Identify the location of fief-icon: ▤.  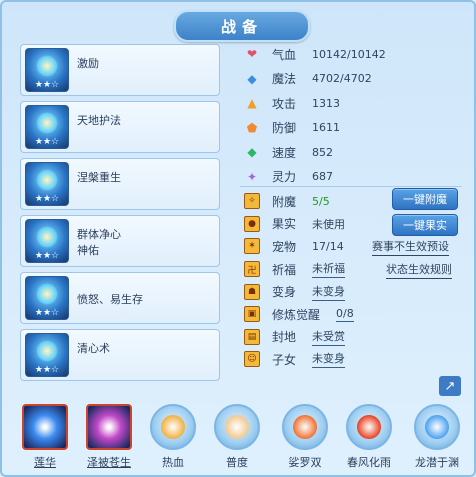
(252, 336).